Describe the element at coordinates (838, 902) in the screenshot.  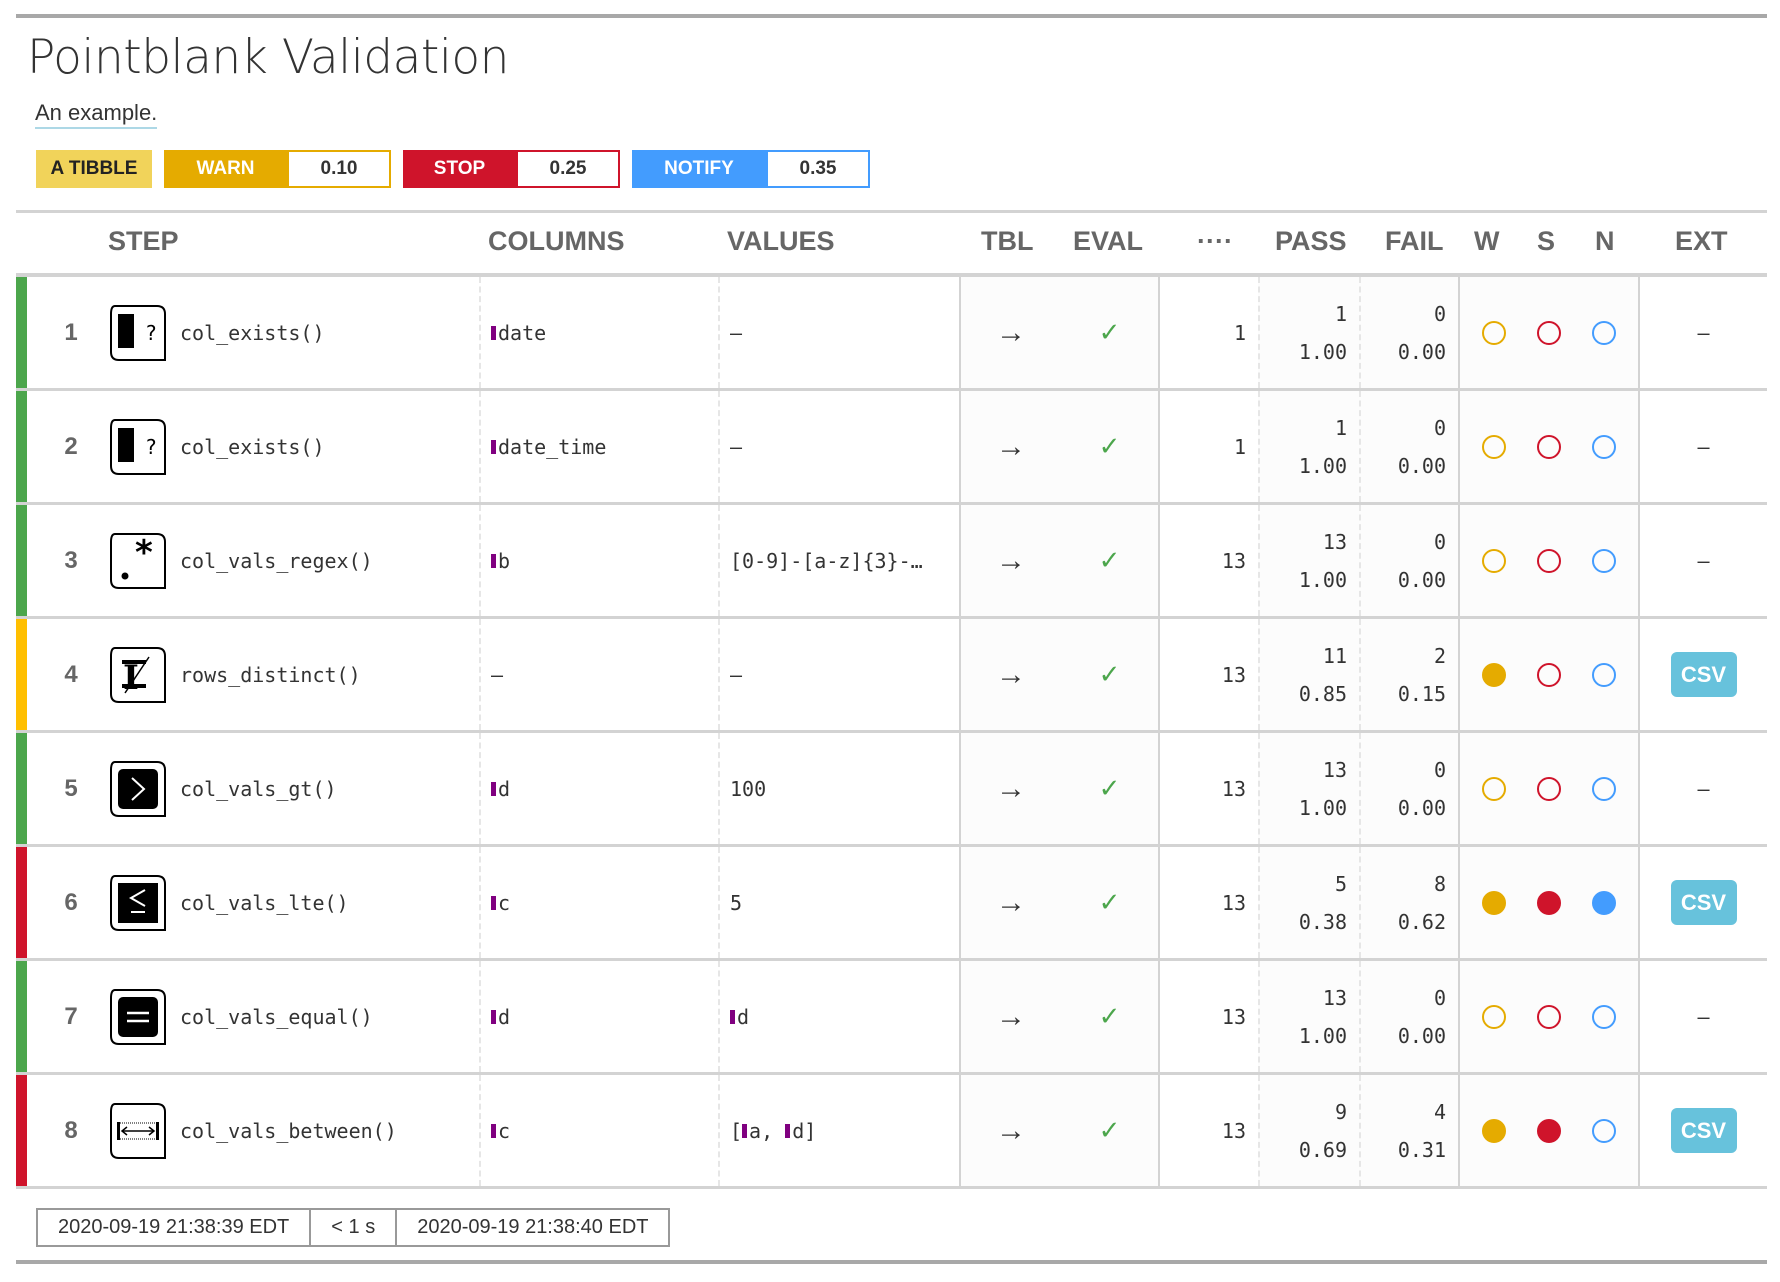
I see `values-cell: 5` at that location.